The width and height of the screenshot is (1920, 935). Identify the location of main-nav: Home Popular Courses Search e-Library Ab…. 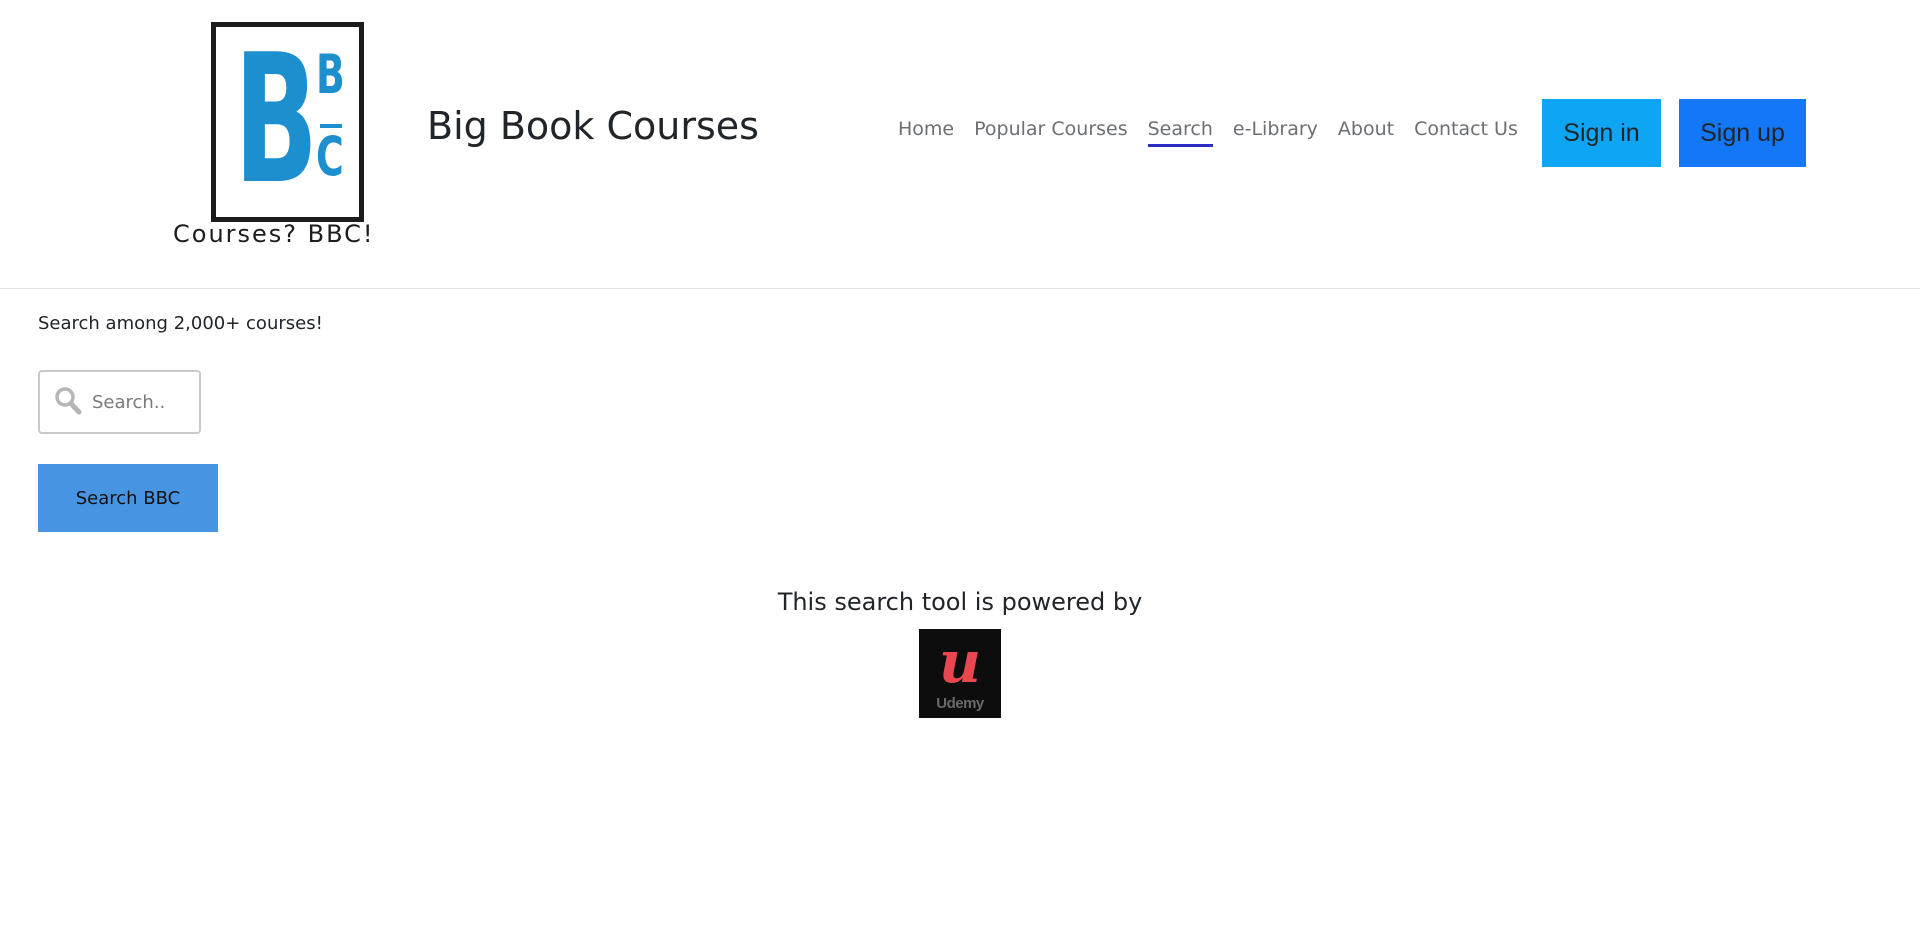
(1208, 132).